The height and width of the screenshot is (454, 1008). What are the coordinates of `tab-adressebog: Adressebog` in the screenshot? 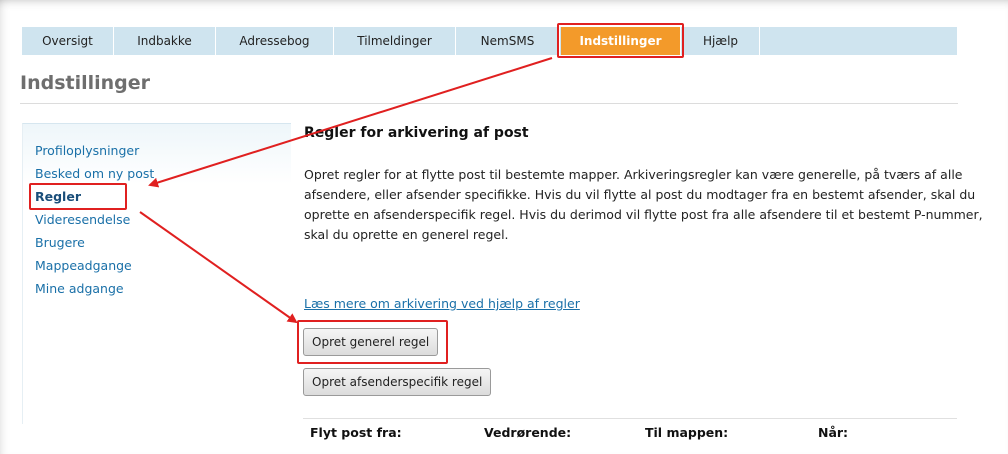 It's located at (275, 41).